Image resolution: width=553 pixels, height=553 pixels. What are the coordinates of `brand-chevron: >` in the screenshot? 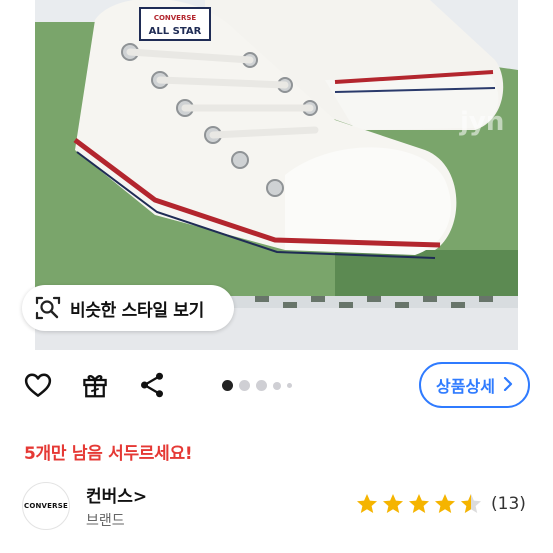 It's located at (140, 497).